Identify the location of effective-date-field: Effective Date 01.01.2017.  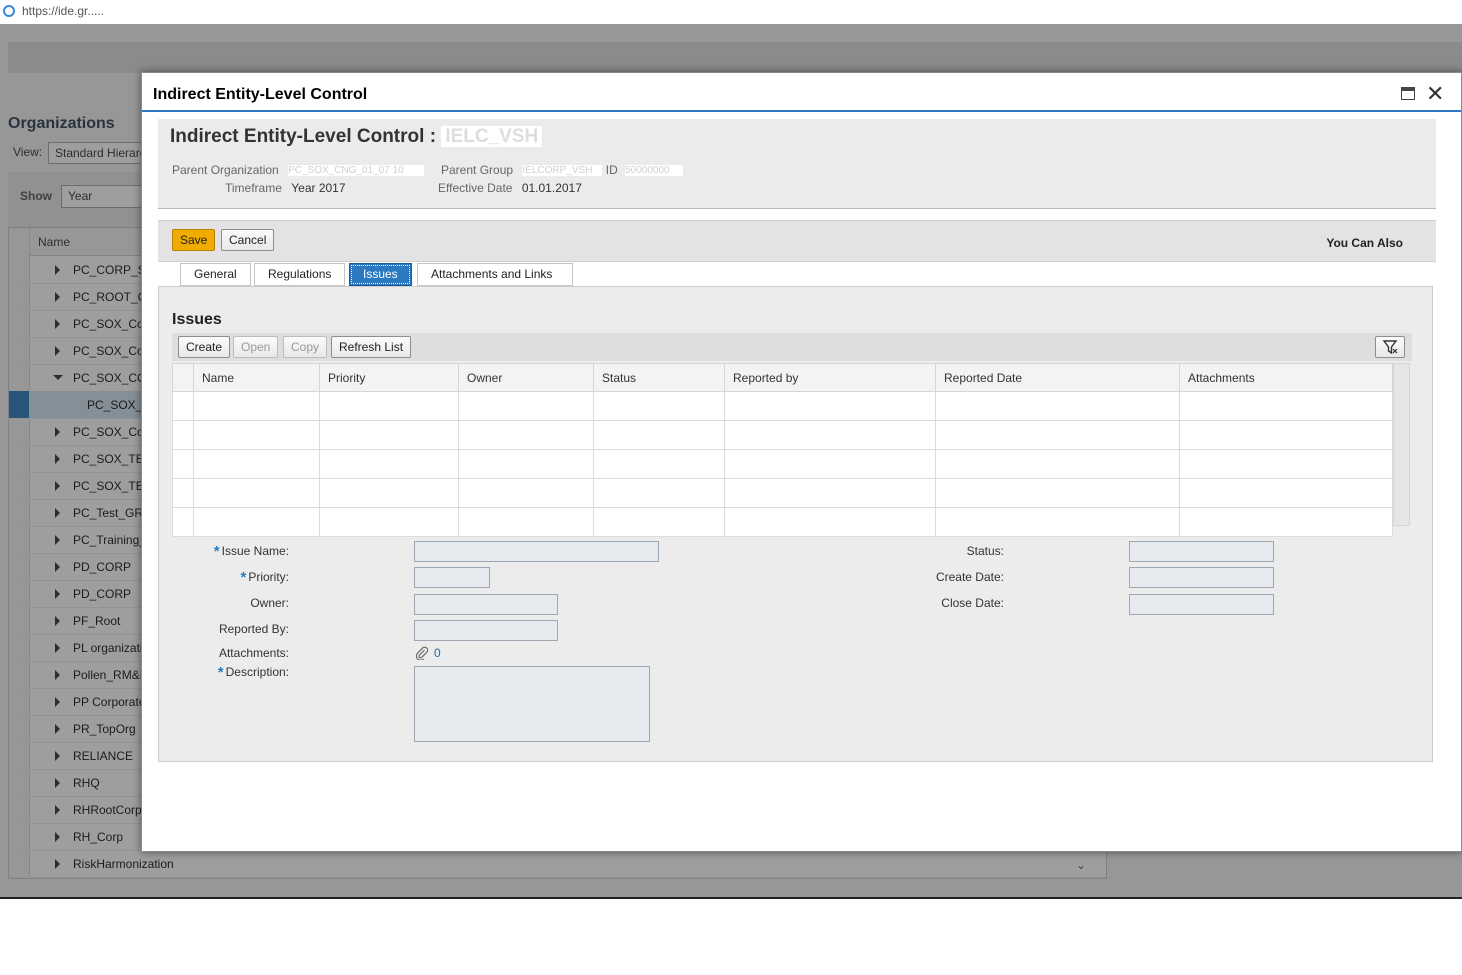
(510, 188).